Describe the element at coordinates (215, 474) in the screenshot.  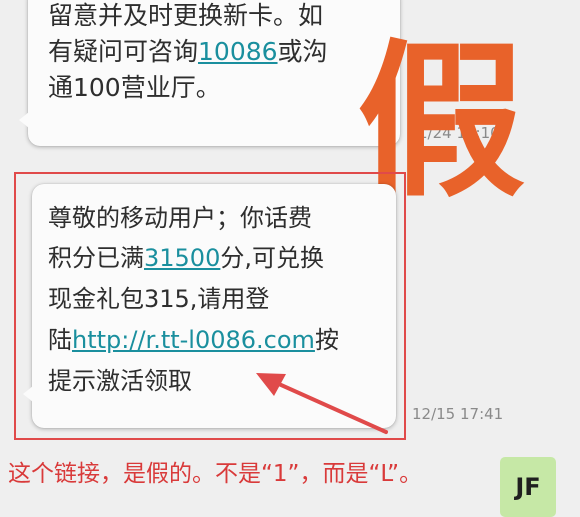
I see `annotation-caption: 这个链接，是假的。不是“1”，而是“L”。` at that location.